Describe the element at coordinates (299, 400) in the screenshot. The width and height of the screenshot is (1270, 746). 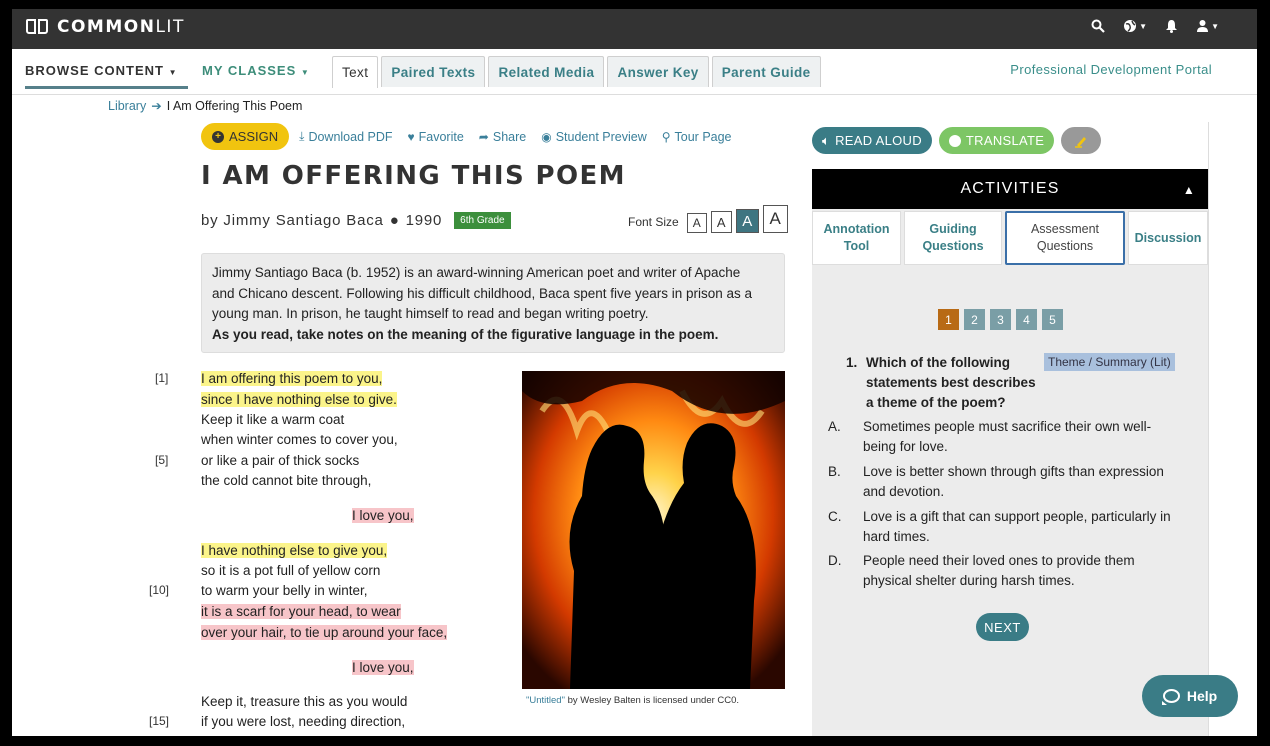
I see `poem-line: since I have nothing else to give.` at that location.